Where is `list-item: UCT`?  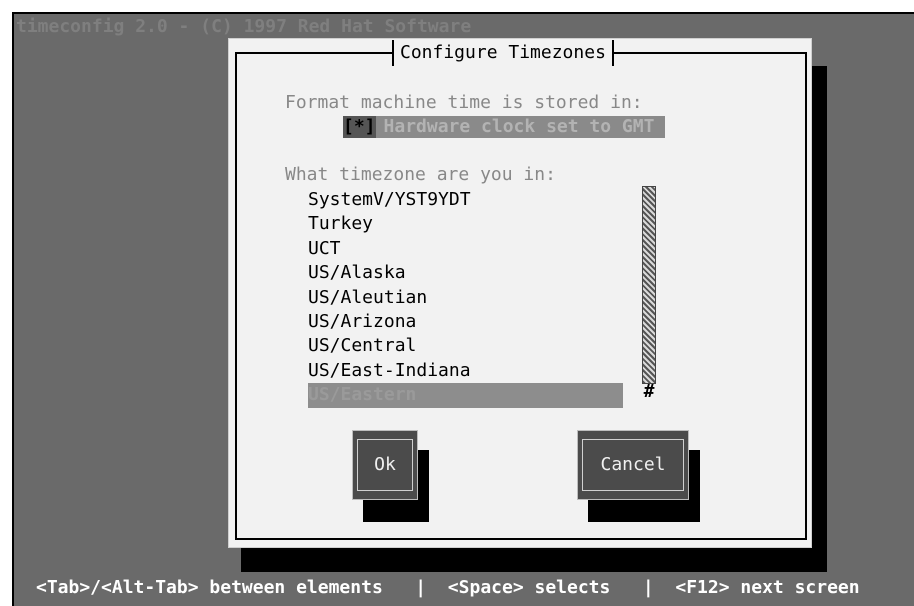 list-item: UCT is located at coordinates (465, 249).